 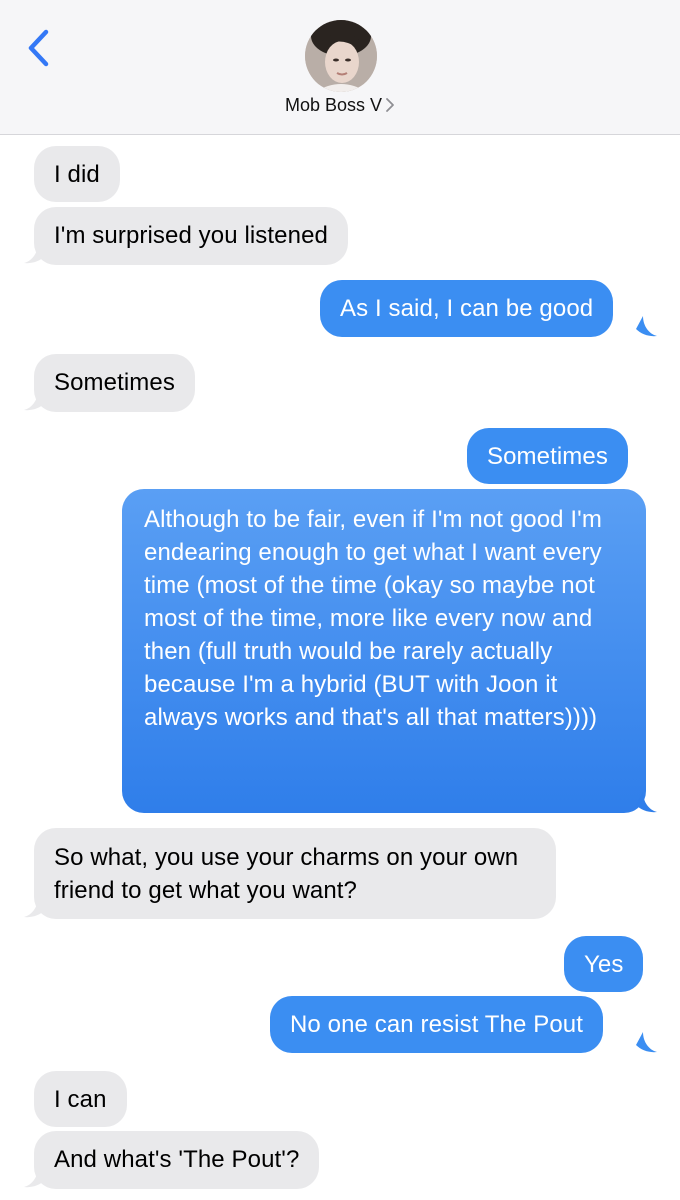 I want to click on message-text: I'm surprised you listened, so click(x=191, y=235).